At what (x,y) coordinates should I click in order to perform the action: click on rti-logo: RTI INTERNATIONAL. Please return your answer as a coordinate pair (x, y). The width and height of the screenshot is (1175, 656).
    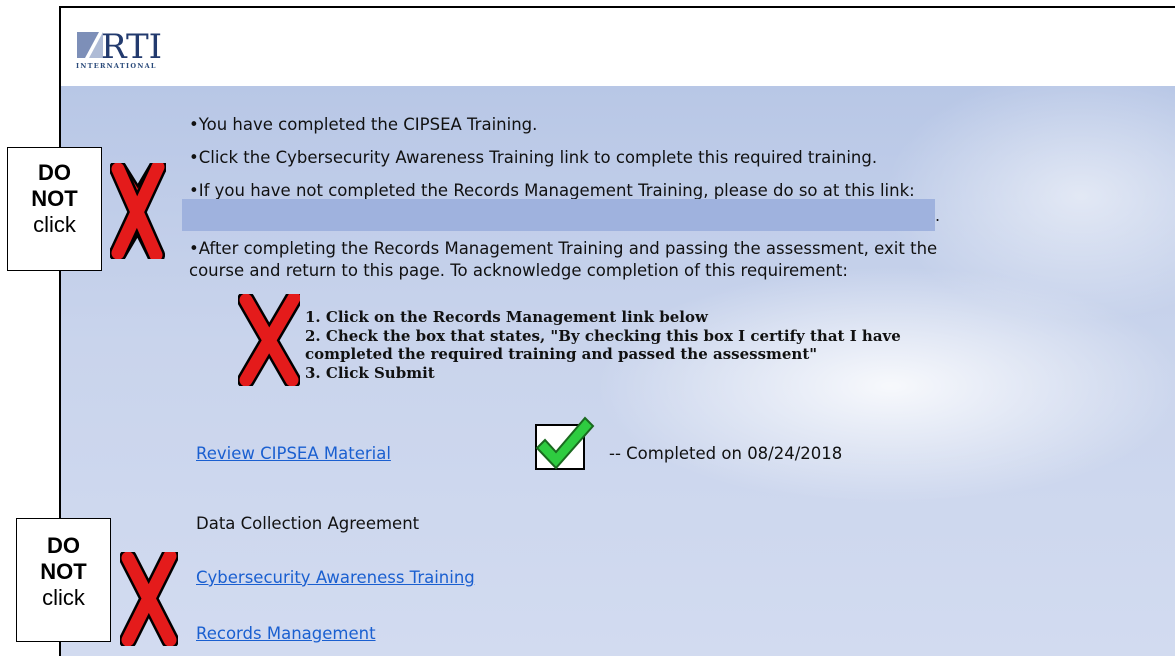
    Looking at the image, I should click on (130, 48).